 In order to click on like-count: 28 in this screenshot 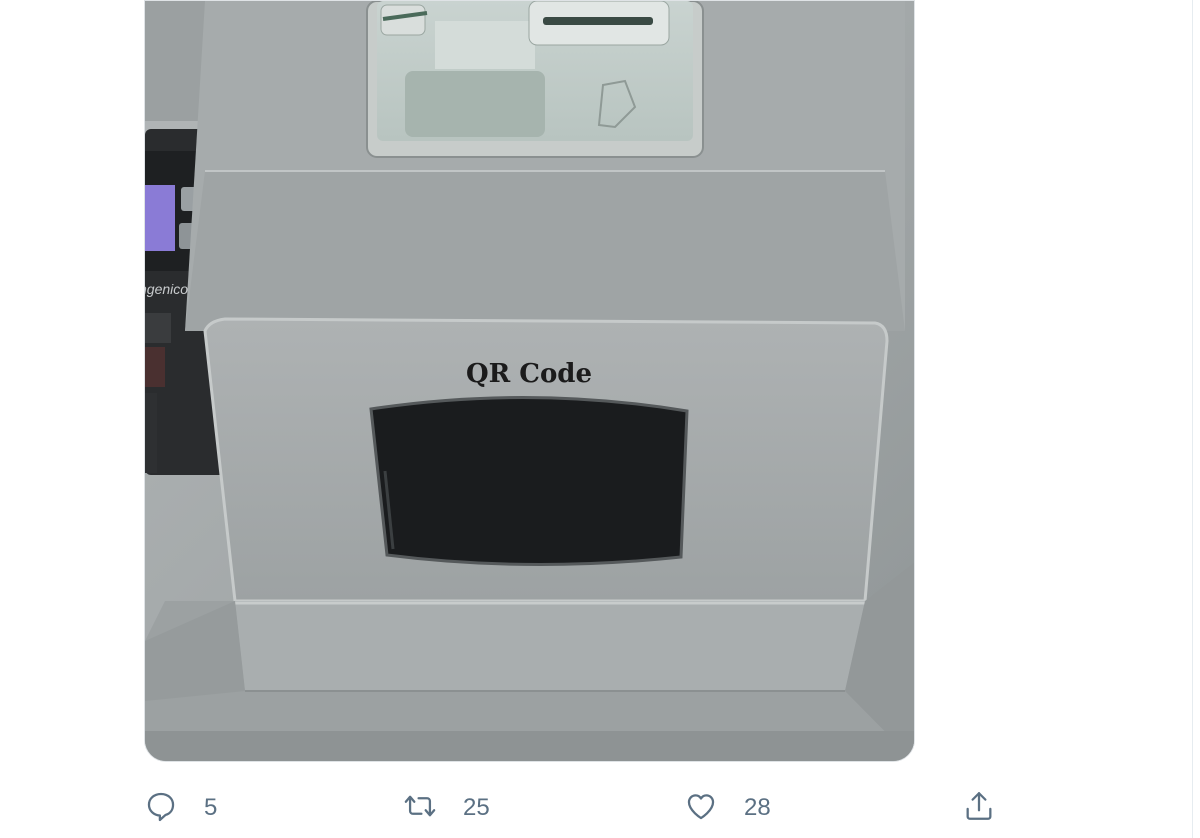, I will do `click(757, 807)`.